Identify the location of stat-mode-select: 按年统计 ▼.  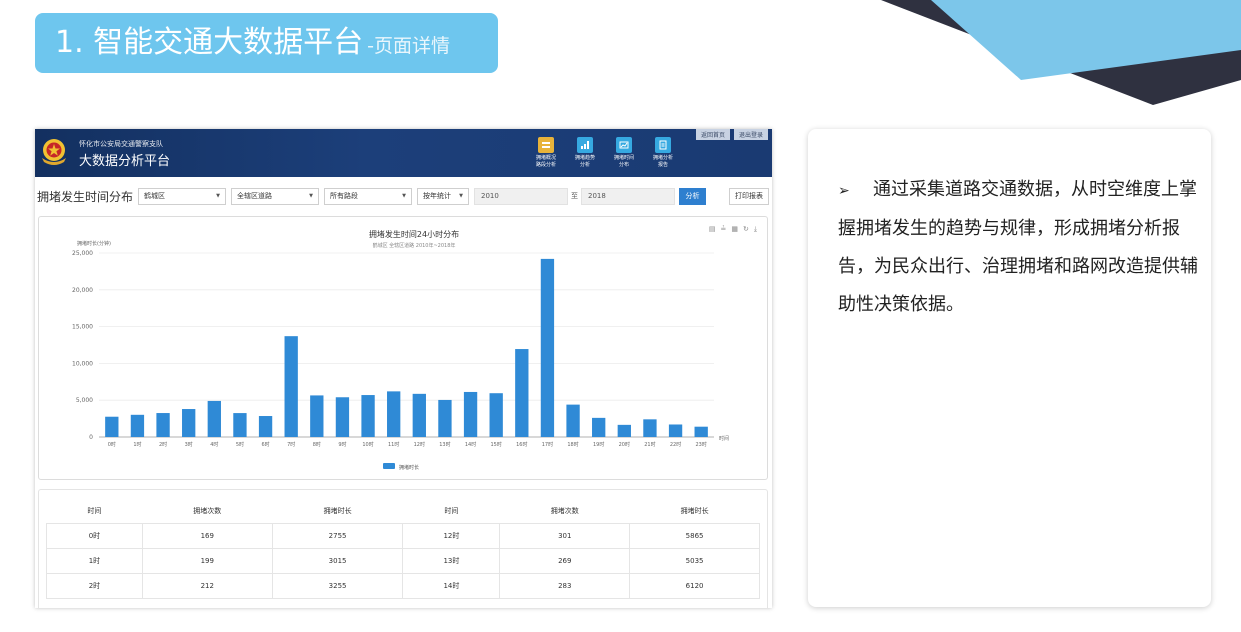
(443, 196).